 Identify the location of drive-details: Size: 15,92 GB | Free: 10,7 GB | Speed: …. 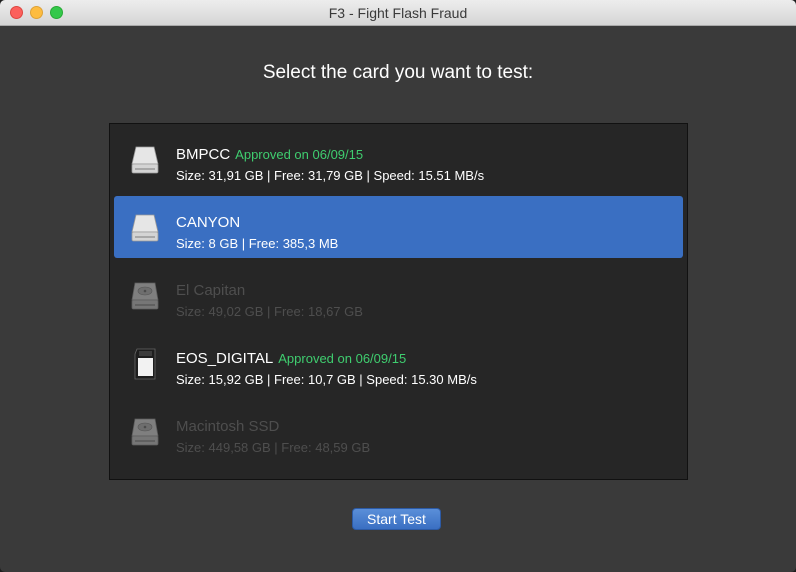
(326, 379).